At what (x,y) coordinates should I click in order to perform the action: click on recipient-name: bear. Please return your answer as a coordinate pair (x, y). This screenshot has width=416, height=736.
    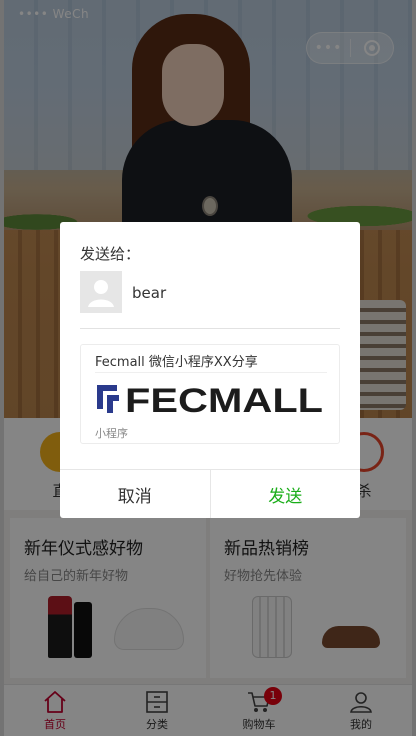
    Looking at the image, I should click on (149, 293).